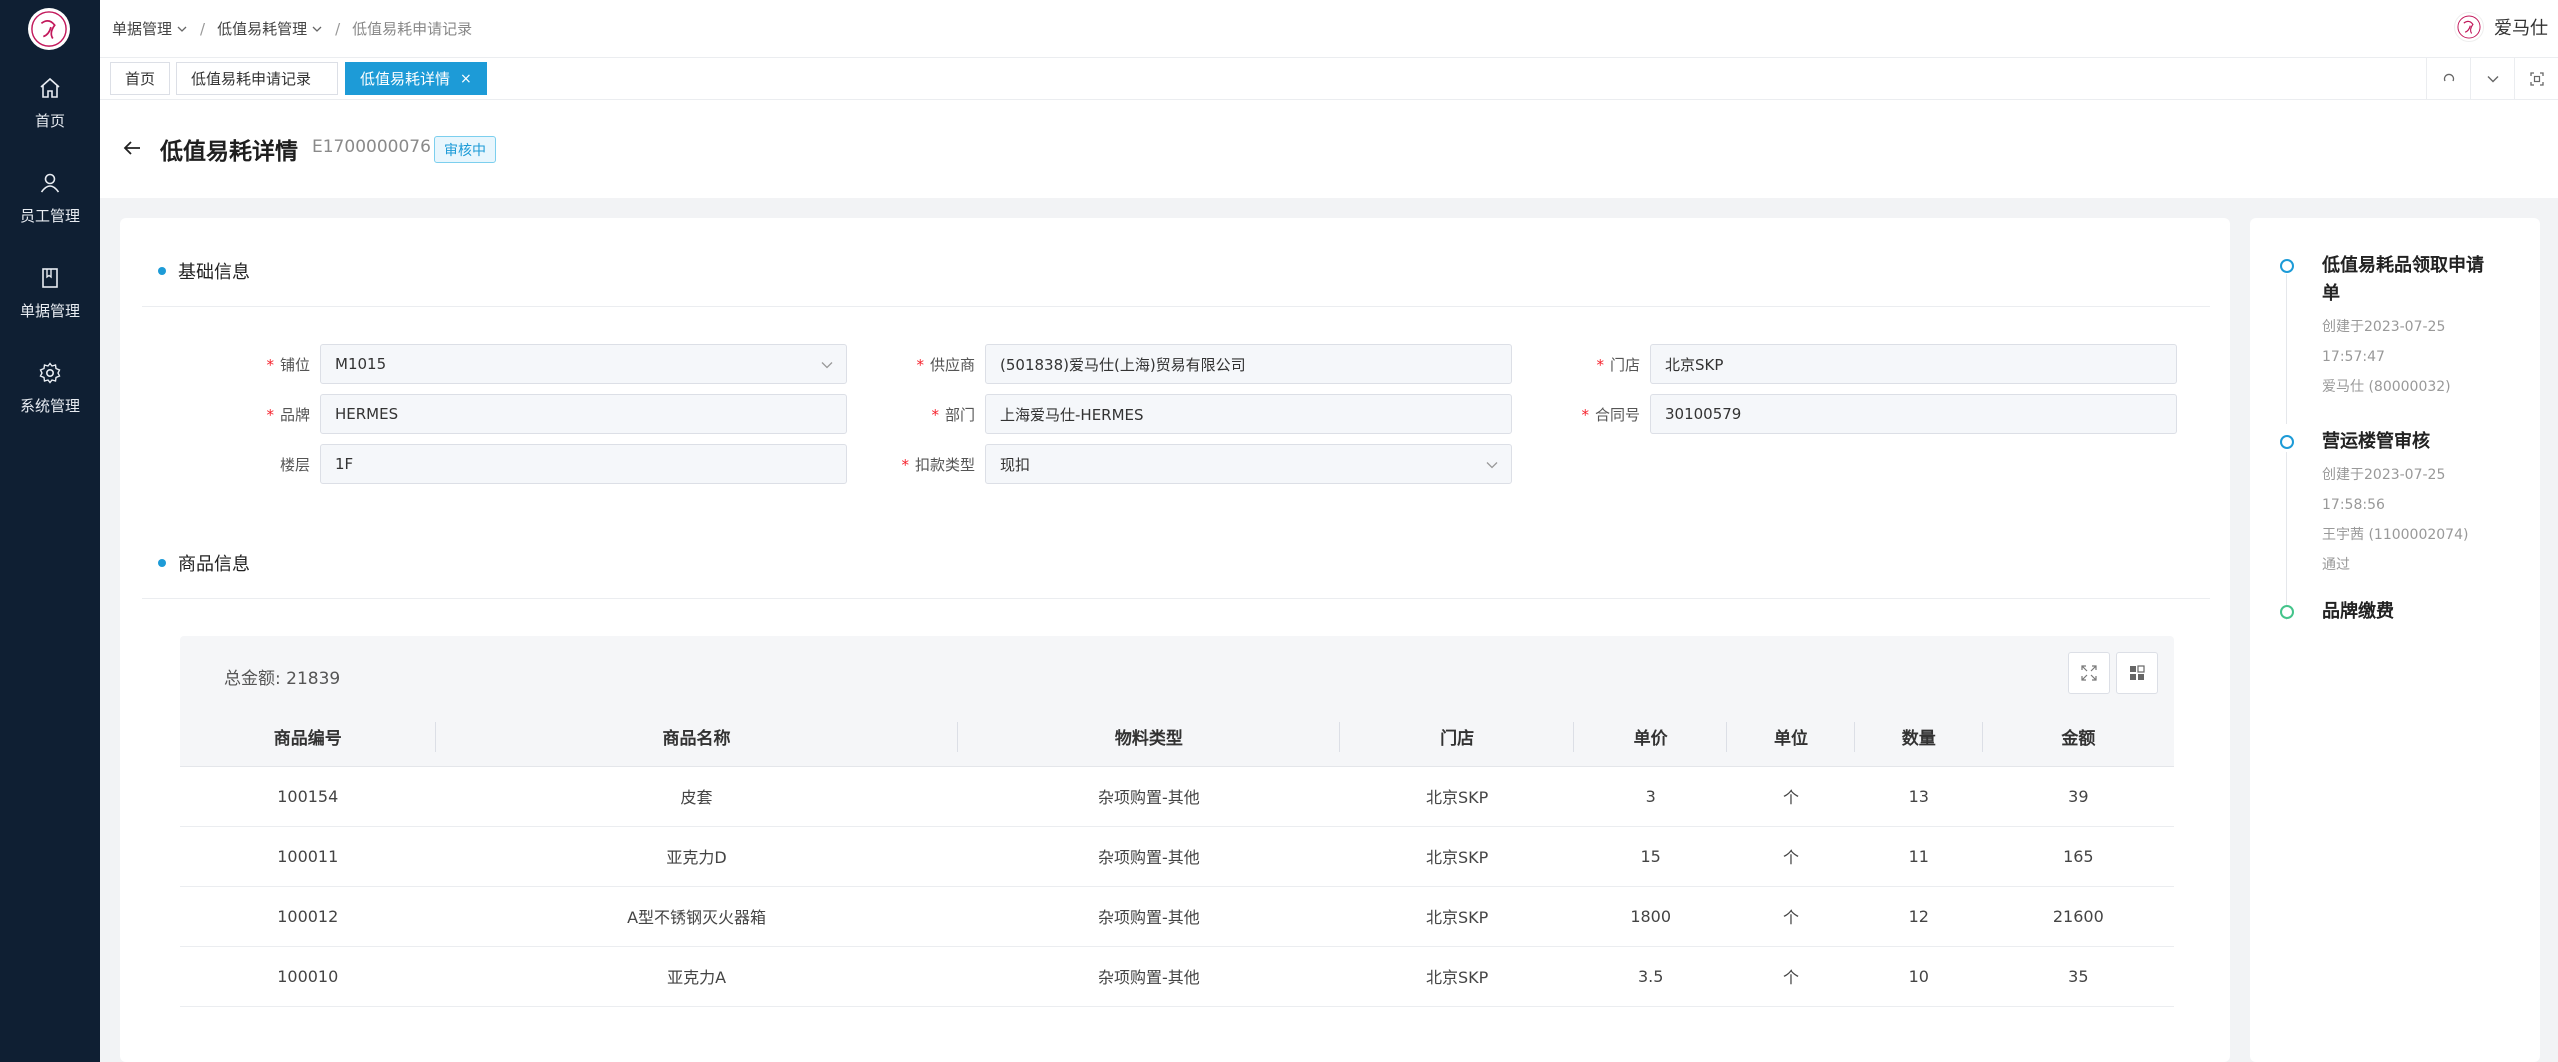 This screenshot has height=1062, width=2558. I want to click on table-cell: 12, so click(1918, 916).